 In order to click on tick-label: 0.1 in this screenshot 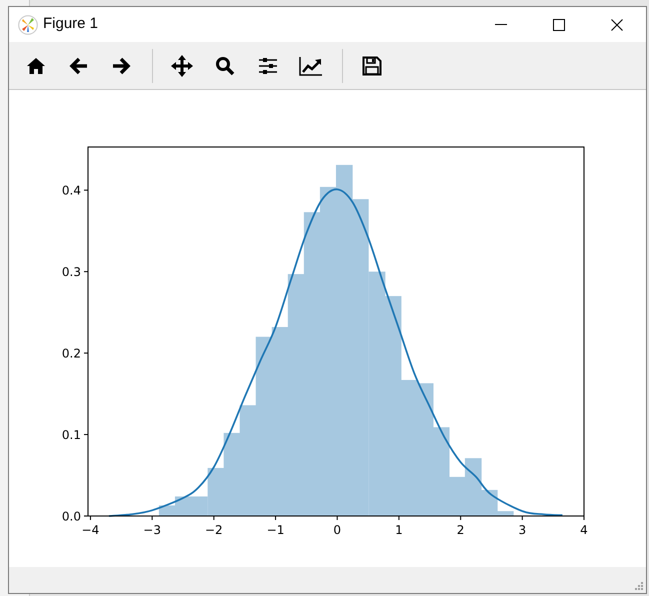, I will do `click(71, 435)`.